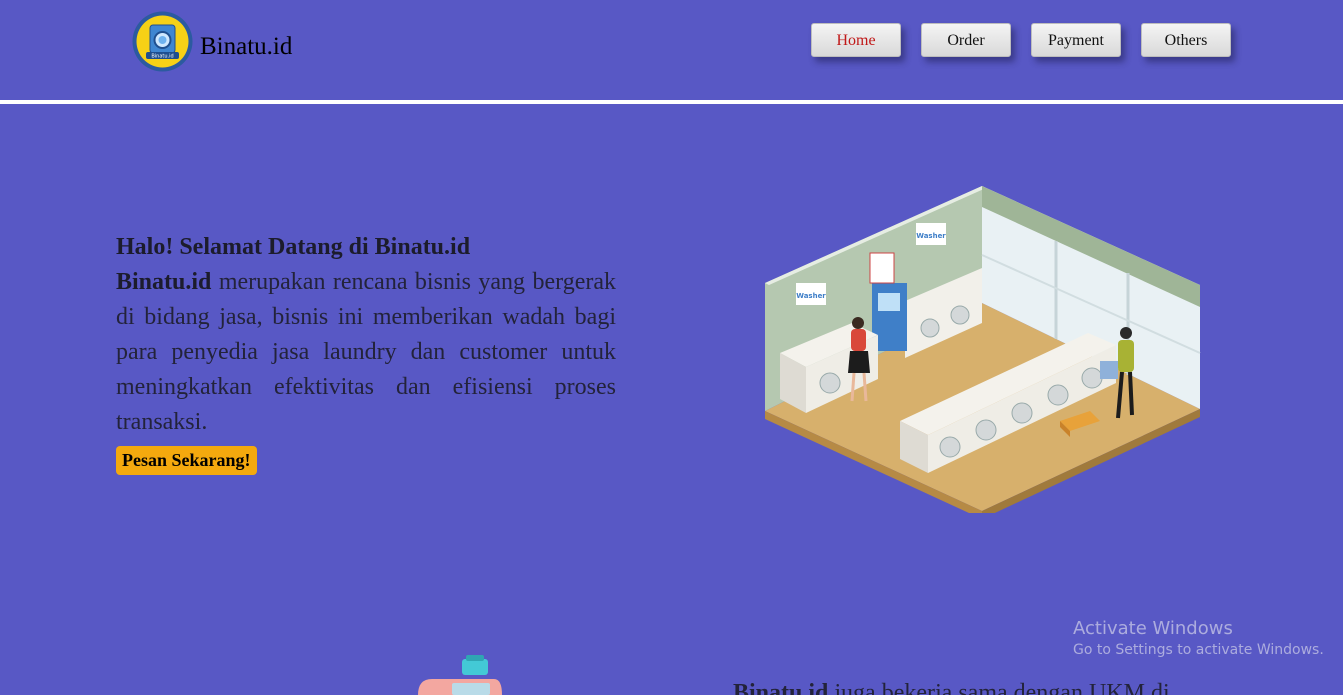  I want to click on logo-text: Binatu.id, so click(162, 57).